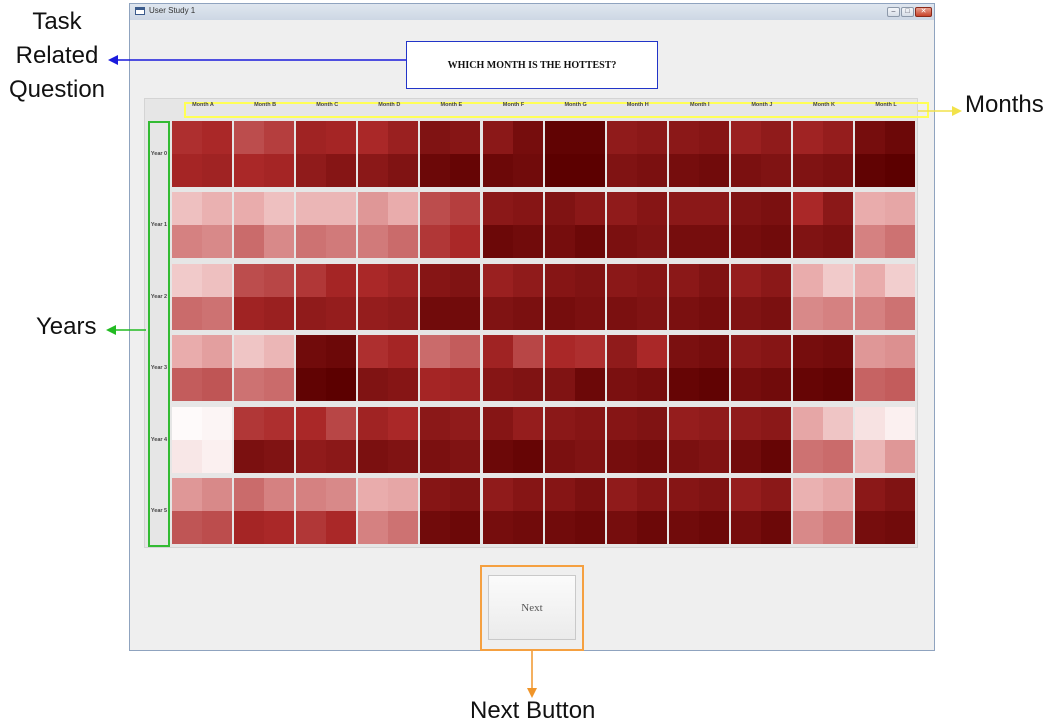 The width and height of the screenshot is (1059, 728). Describe the element at coordinates (513, 105) in the screenshot. I see `month-label: Month F` at that location.